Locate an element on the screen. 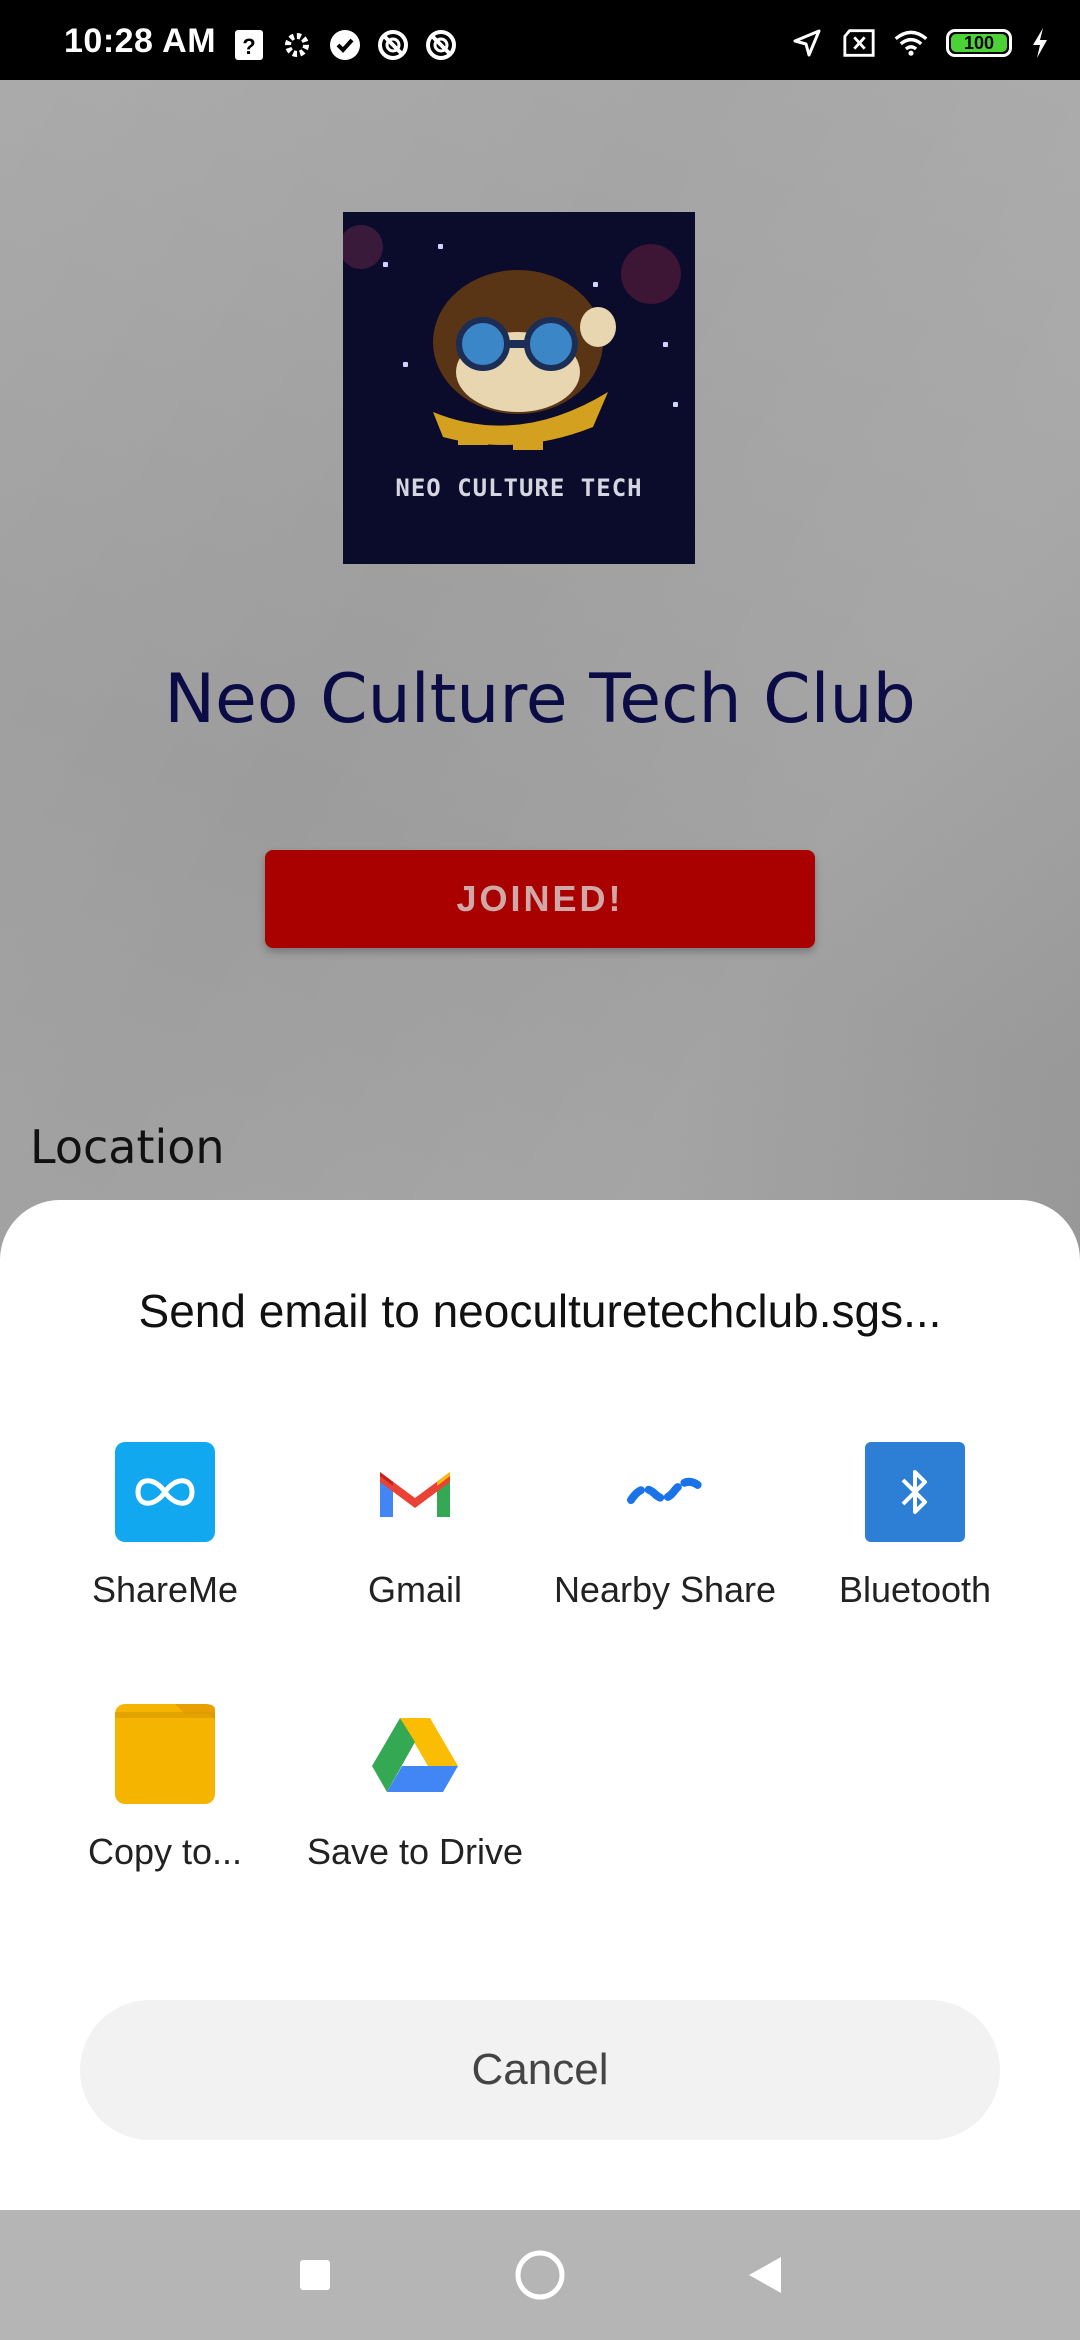  share-target-gmail: Gmail is located at coordinates (415, 1527).